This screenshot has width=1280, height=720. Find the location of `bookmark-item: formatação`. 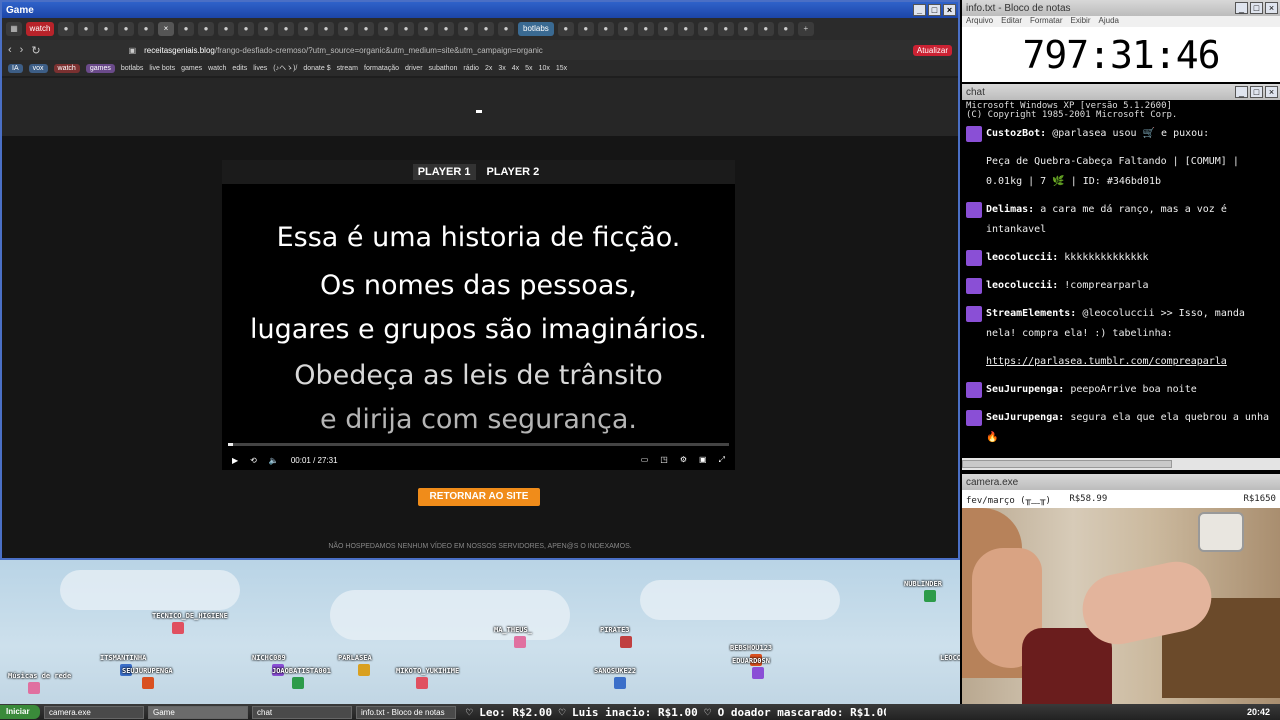

bookmark-item: formatação is located at coordinates (381, 68).